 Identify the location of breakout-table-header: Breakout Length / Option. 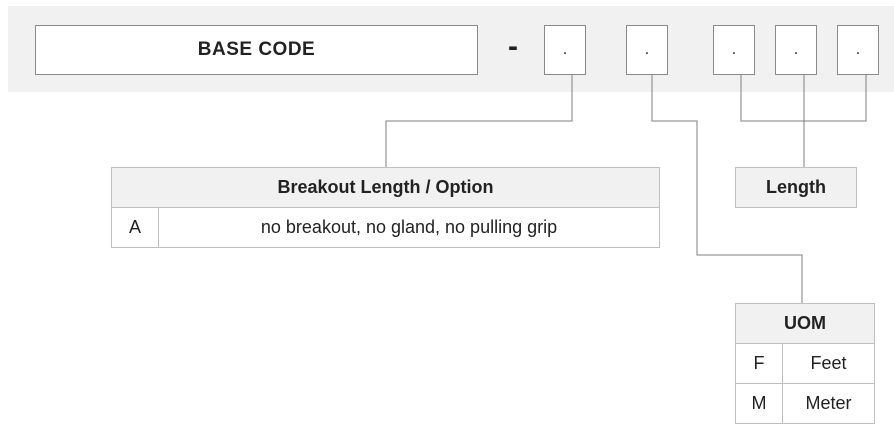
(385, 187).